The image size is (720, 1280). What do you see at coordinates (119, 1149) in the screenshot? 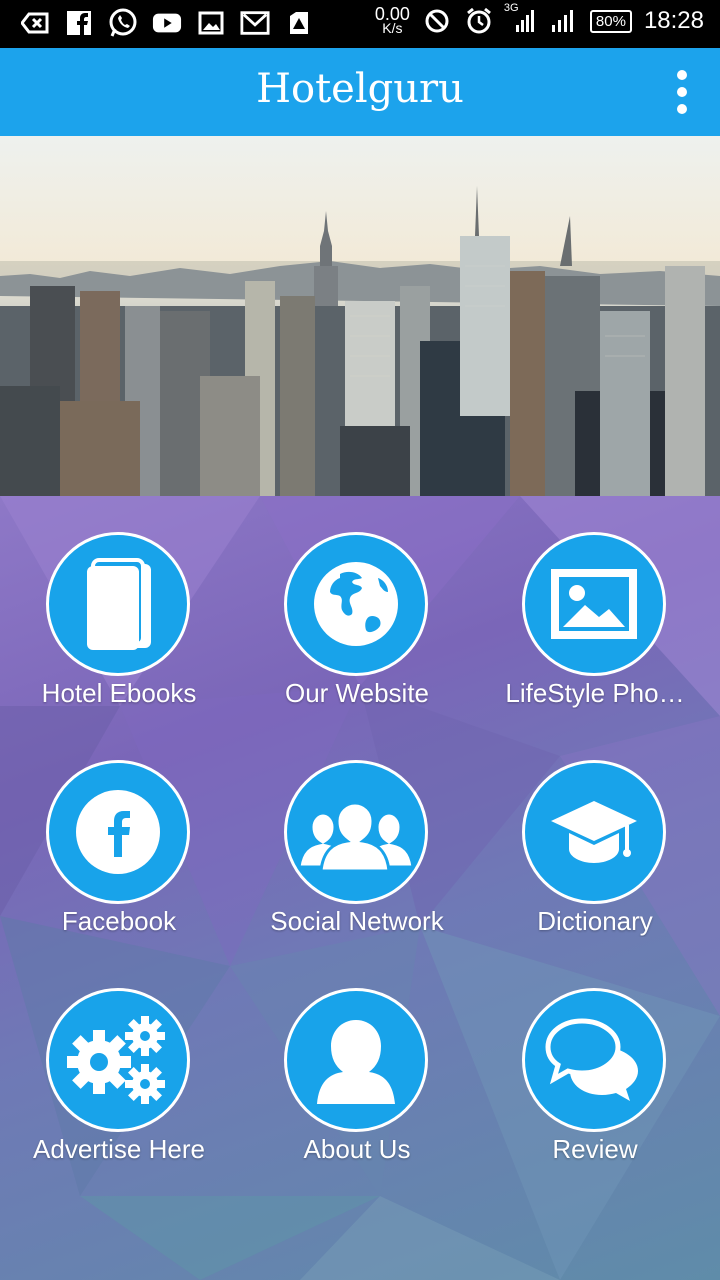
I see `menu-item-label: Advertise Here` at bounding box center [119, 1149].